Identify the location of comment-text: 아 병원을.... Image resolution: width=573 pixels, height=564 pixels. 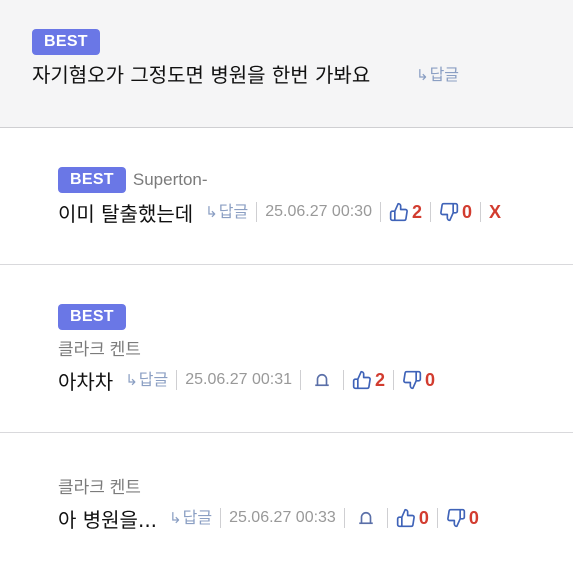
(108, 519).